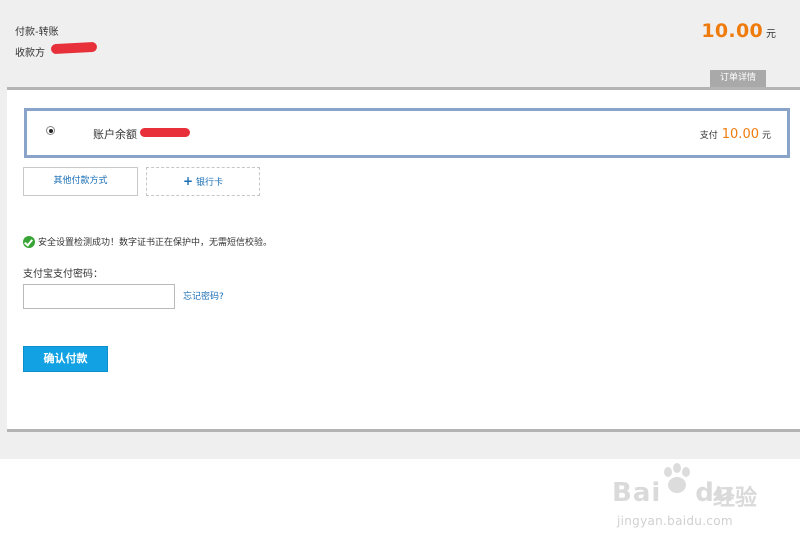 The height and width of the screenshot is (550, 800). What do you see at coordinates (63, 274) in the screenshot?
I see `password-label: 支付宝支付密码：` at bounding box center [63, 274].